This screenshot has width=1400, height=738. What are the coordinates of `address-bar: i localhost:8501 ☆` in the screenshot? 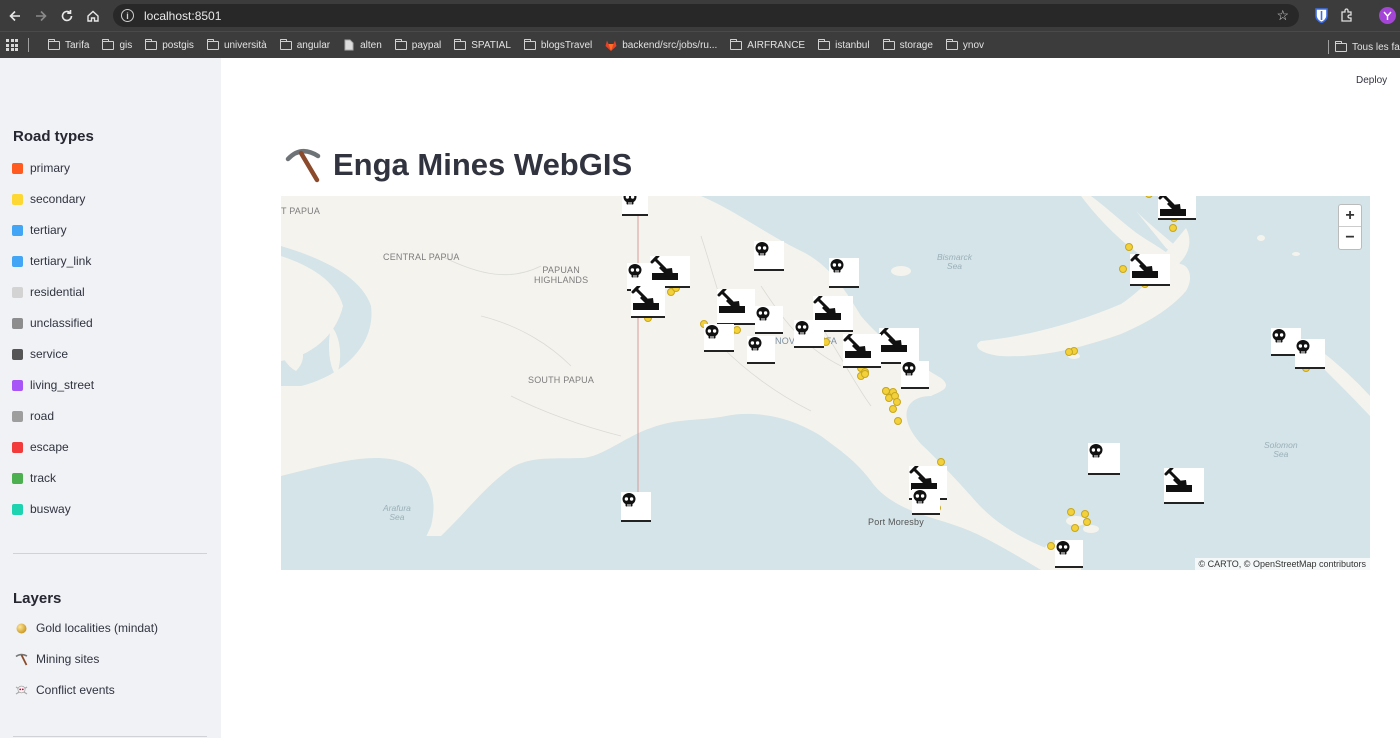 It's located at (706, 15).